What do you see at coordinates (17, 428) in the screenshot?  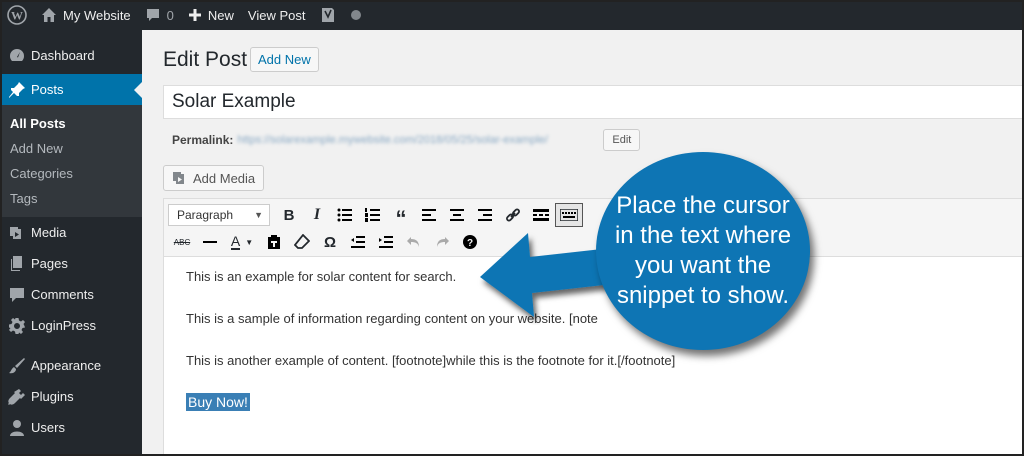 I see `user-icon` at bounding box center [17, 428].